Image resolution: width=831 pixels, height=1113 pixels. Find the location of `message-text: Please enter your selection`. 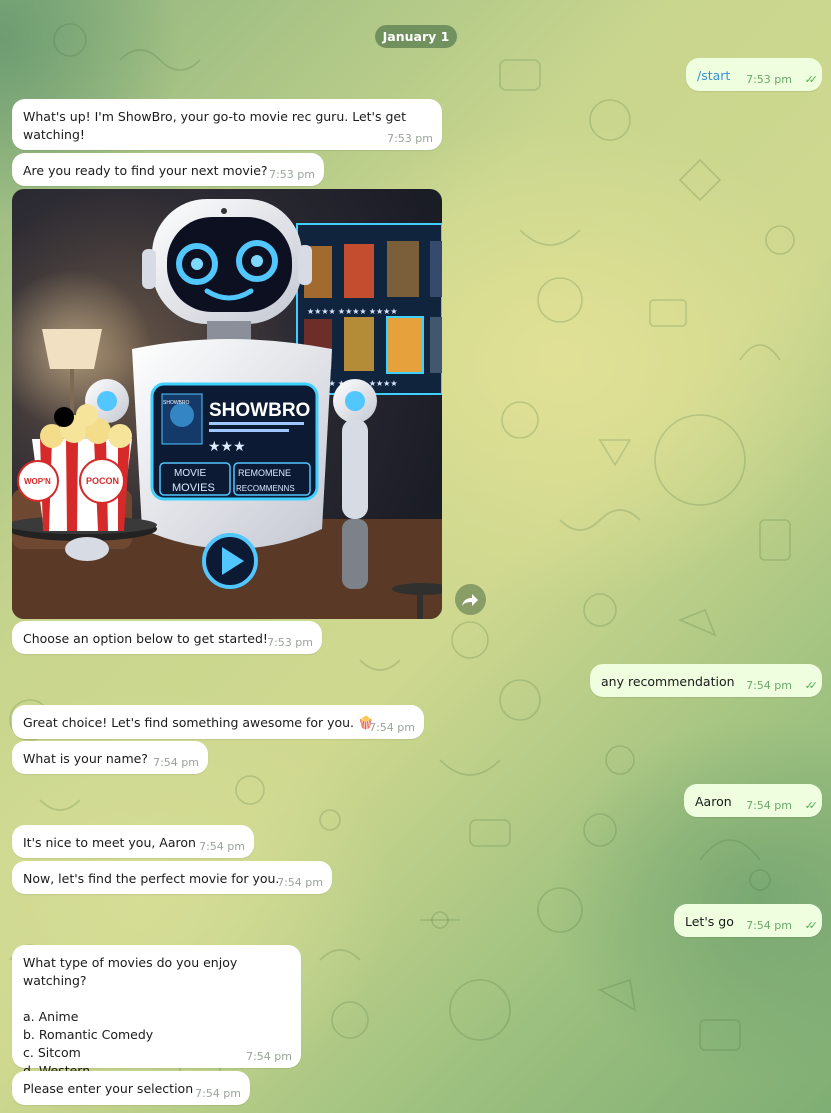

message-text: Please enter your selection is located at coordinates (108, 1088).